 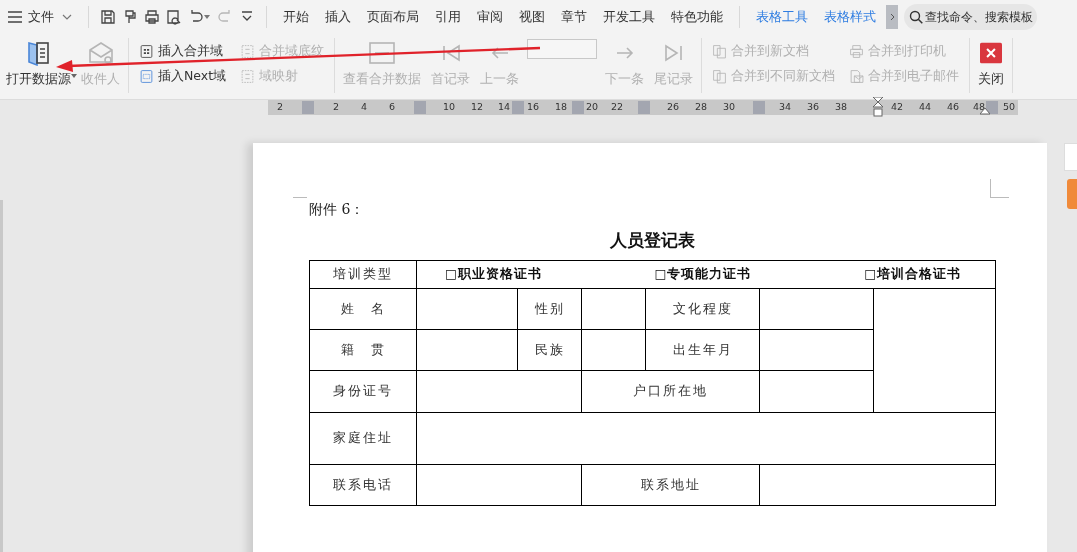 I want to click on table-cell: 联系地址, so click(x=670, y=485).